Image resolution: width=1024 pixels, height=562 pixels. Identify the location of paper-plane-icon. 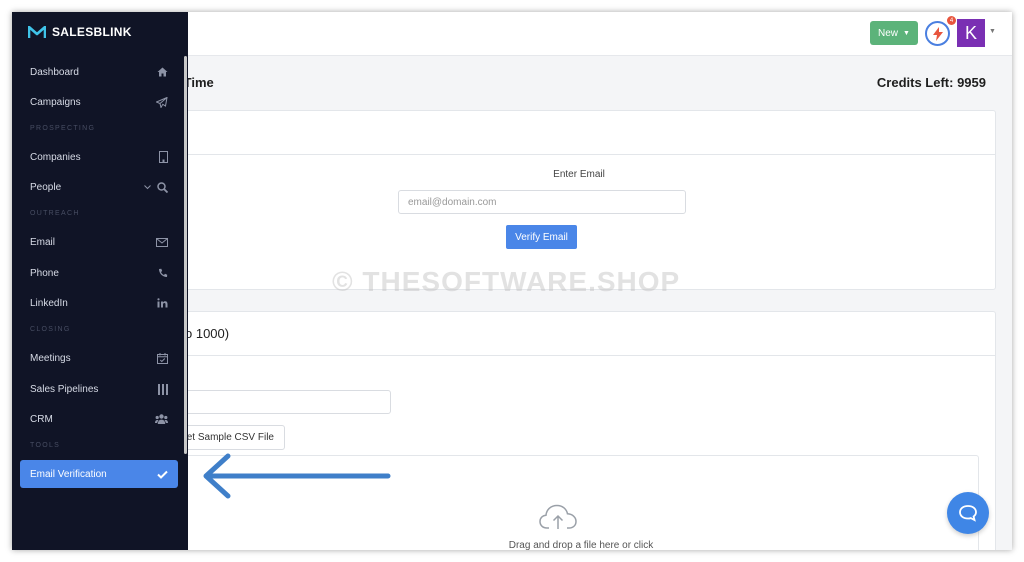
(162, 102).